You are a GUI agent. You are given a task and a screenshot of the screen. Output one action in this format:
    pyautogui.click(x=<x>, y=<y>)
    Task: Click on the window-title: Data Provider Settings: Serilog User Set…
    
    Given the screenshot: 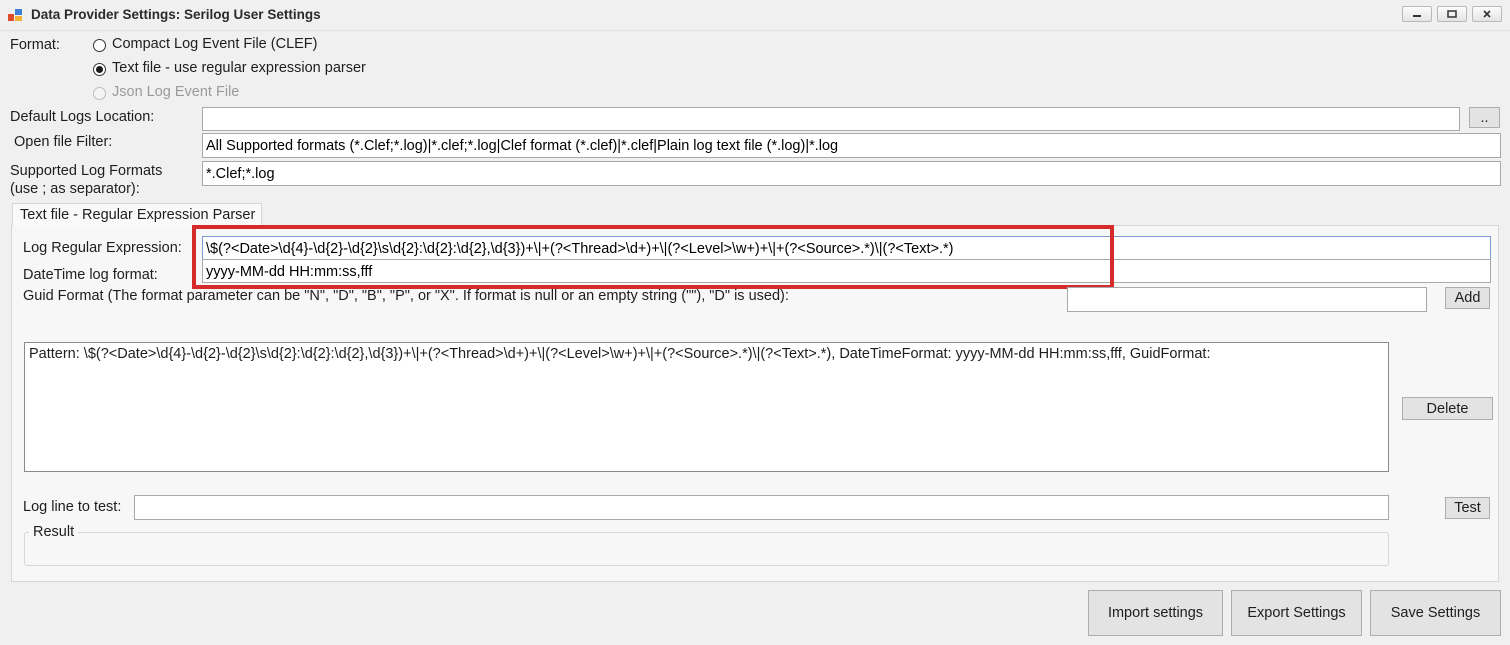 What is the action you would take?
    pyautogui.click(x=176, y=14)
    